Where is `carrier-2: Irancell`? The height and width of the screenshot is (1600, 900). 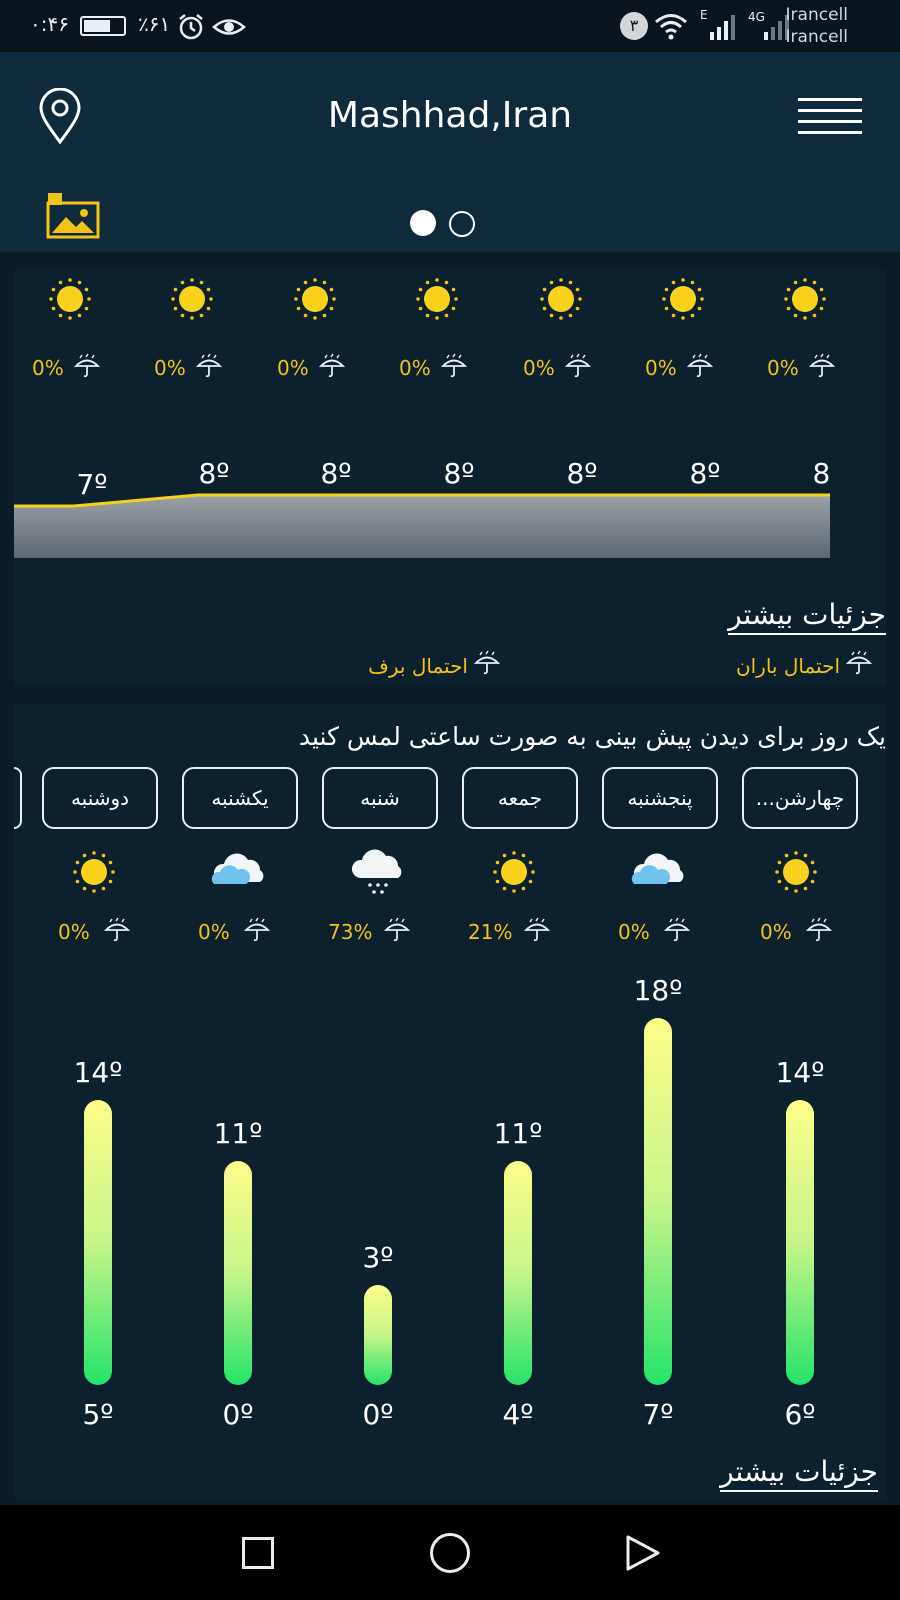
carrier-2: Irancell is located at coordinates (816, 37).